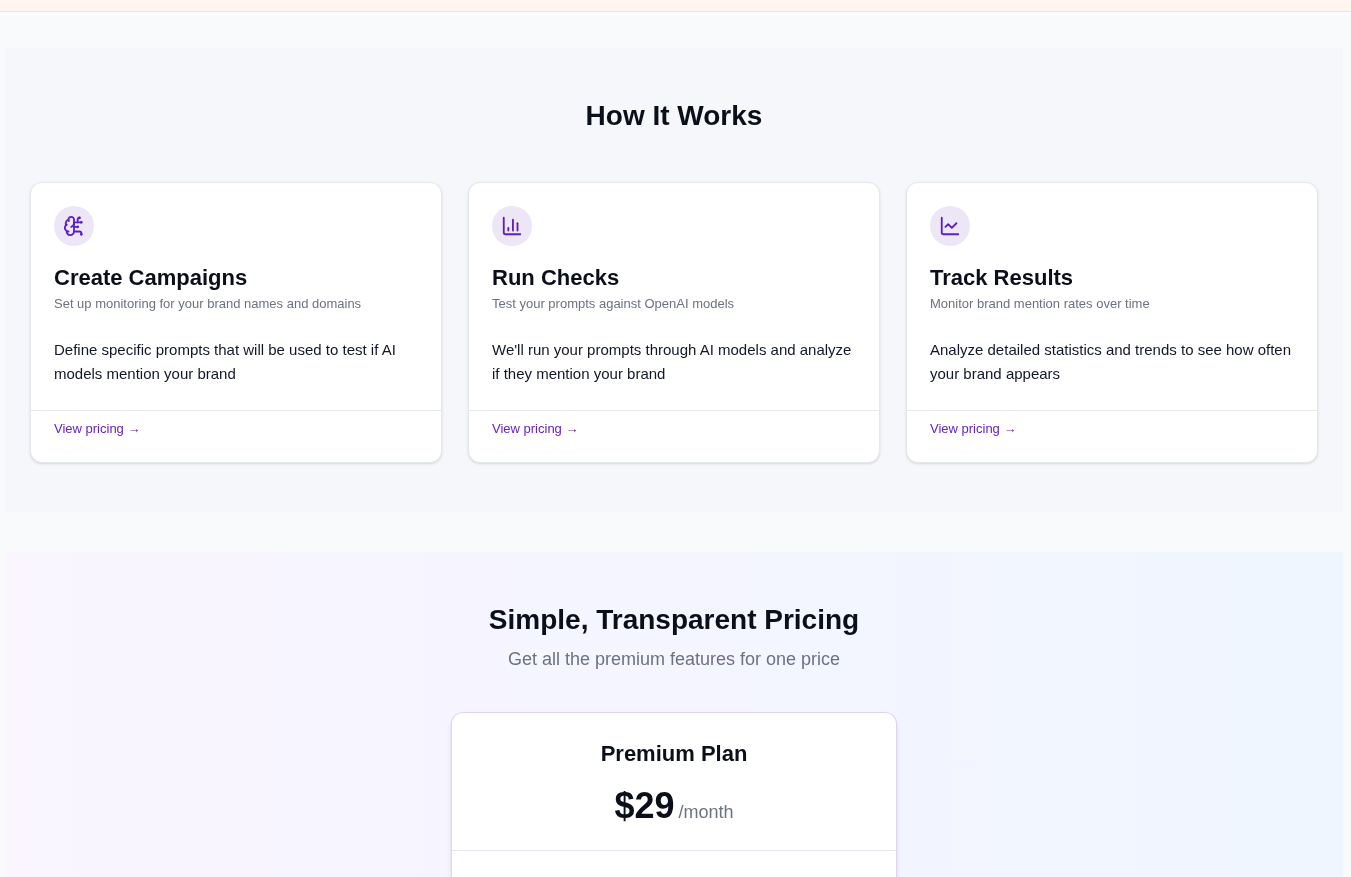  I want to click on card-title: Create Campaigns, so click(151, 278).